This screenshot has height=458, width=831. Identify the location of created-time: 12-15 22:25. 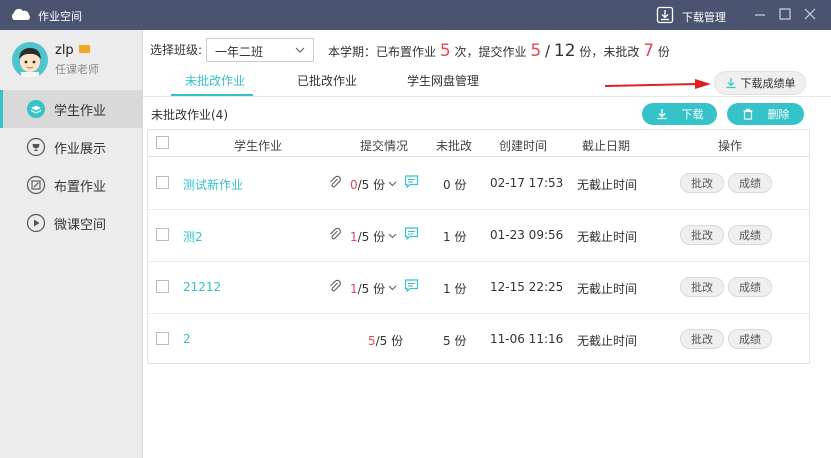
(527, 287).